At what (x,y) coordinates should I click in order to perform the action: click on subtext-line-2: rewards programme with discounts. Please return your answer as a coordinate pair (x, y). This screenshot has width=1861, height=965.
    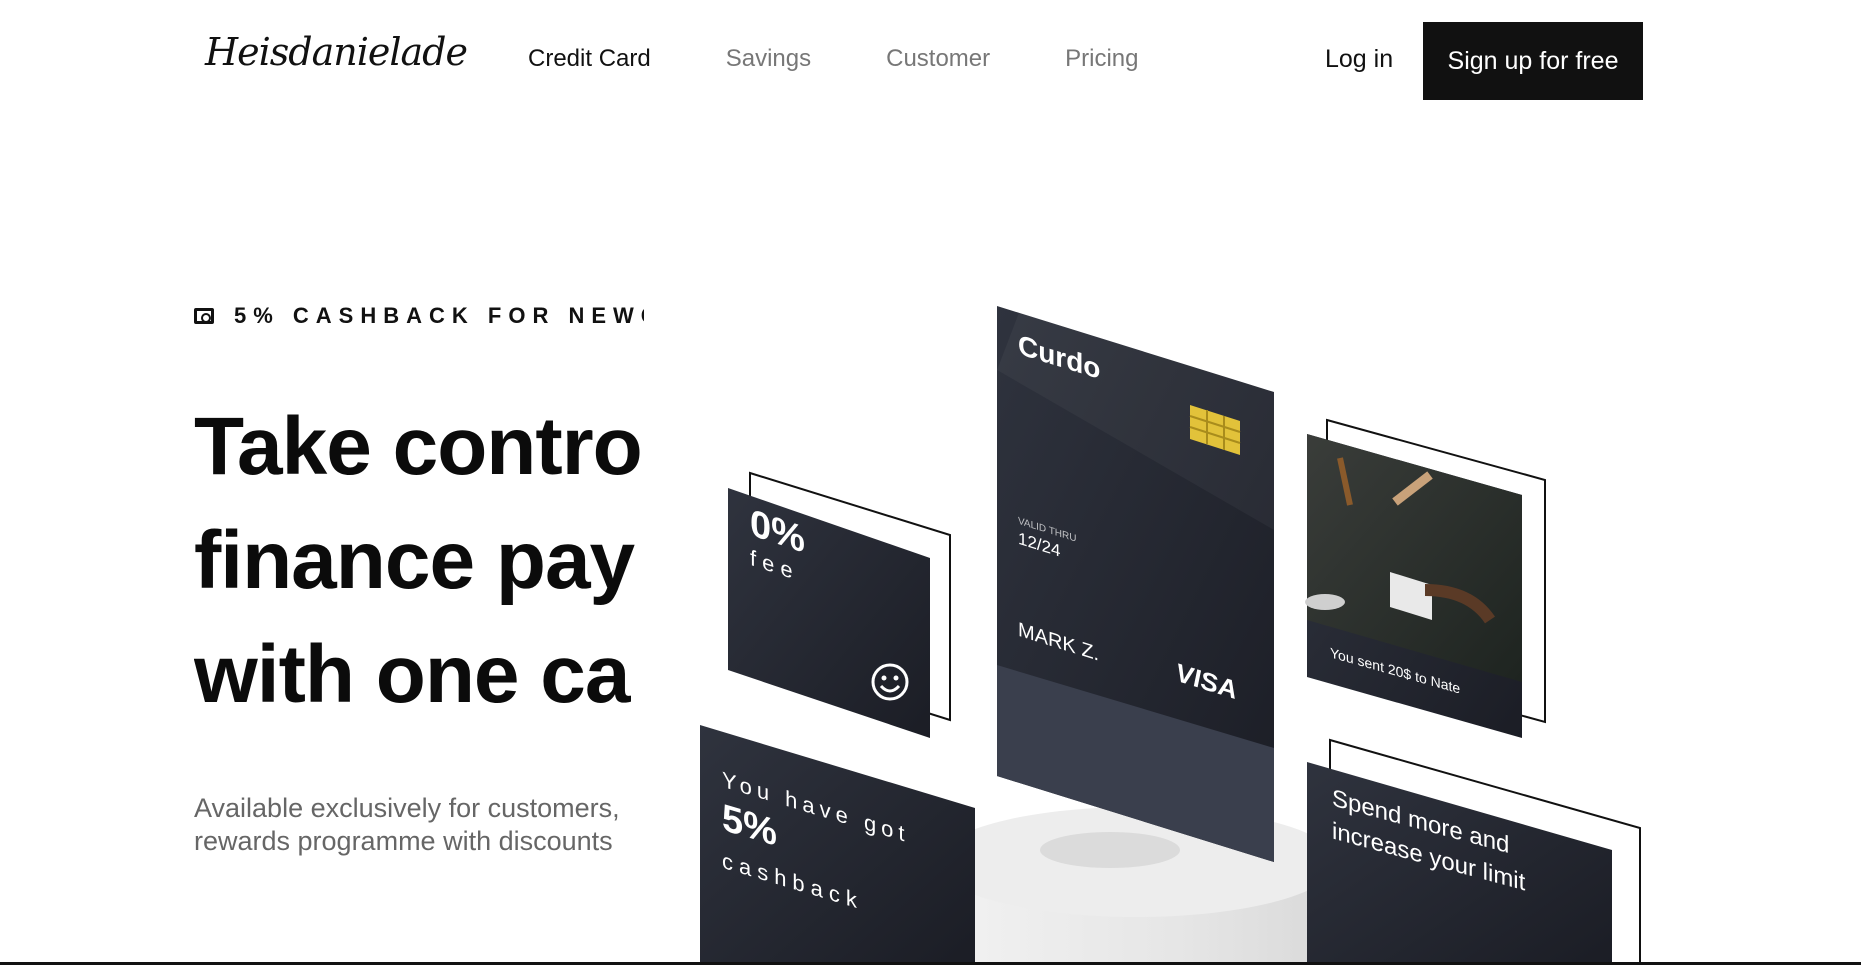
    Looking at the image, I should click on (403, 841).